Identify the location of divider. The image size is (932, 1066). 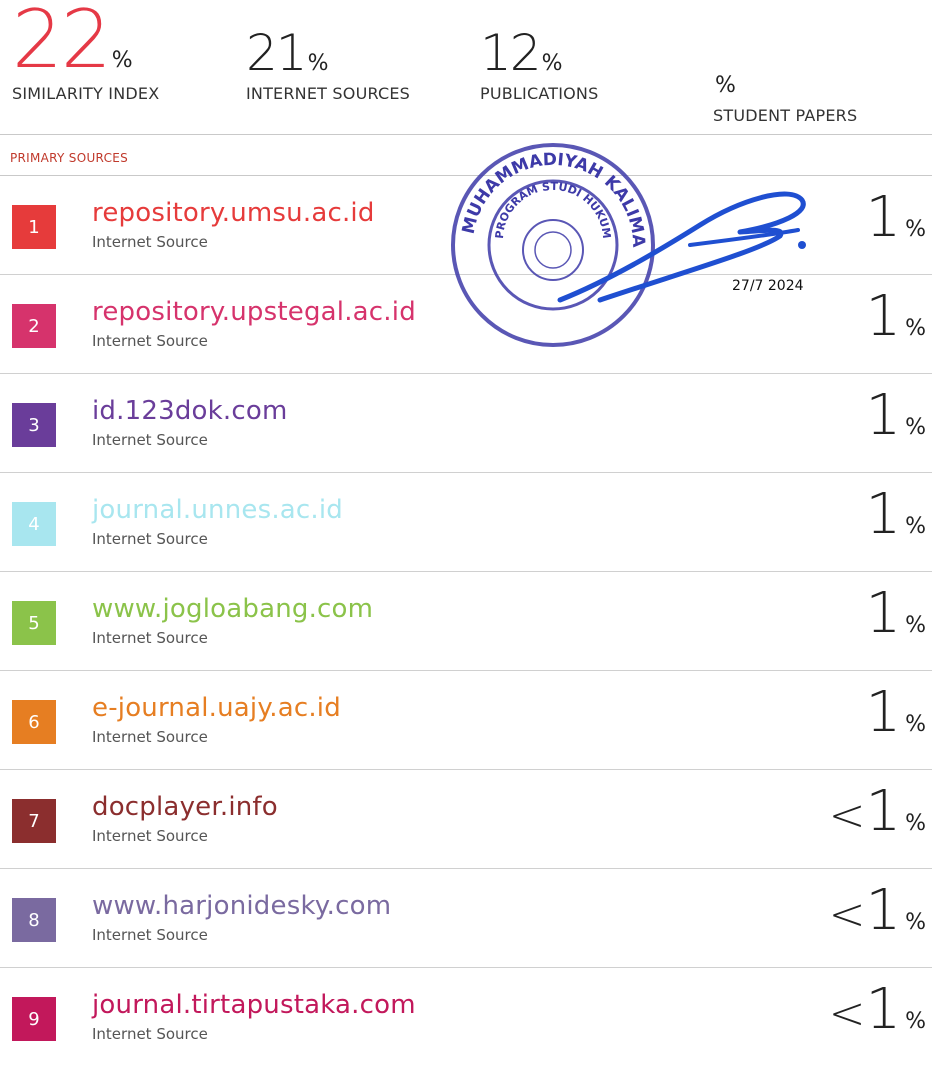
(466, 134).